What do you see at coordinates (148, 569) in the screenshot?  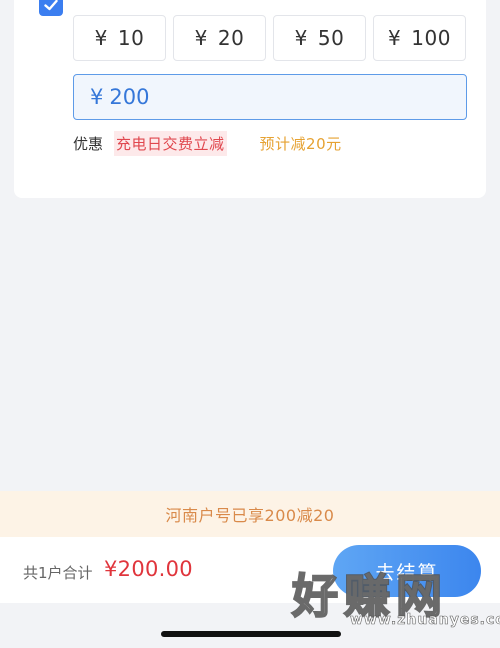 I see `total-amount: ¥200.00` at bounding box center [148, 569].